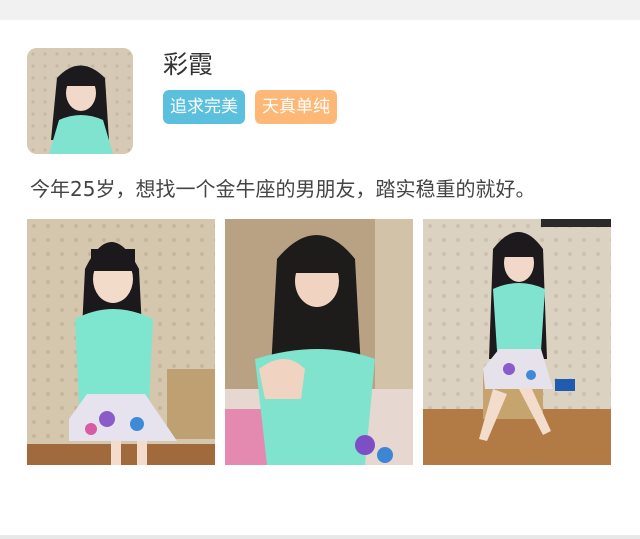  I want to click on profile-bio: 今年25岁，想找一个金牛座的男朋友，踏实稳重的就好。, so click(283, 189).